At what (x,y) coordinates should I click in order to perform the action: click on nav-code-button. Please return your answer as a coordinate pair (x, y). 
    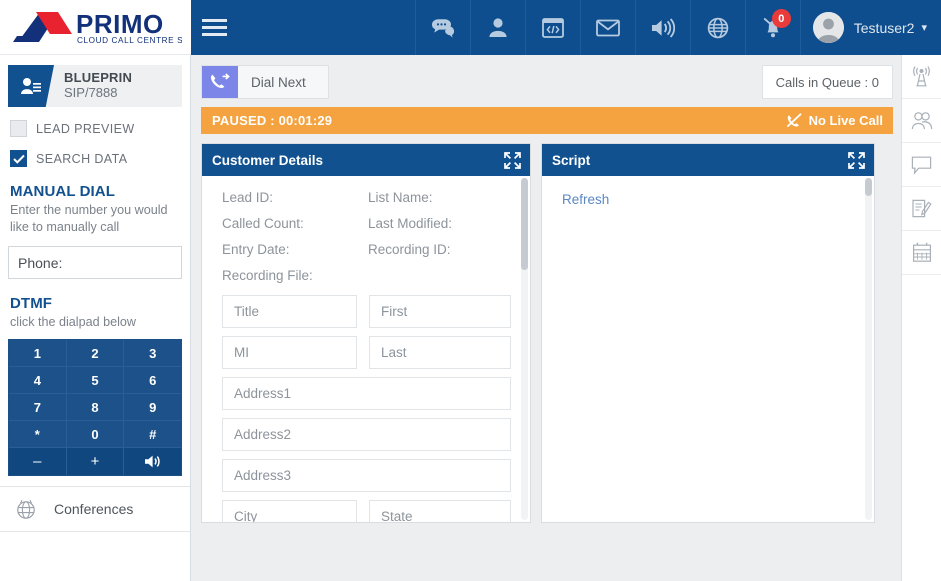
    Looking at the image, I should click on (553, 27).